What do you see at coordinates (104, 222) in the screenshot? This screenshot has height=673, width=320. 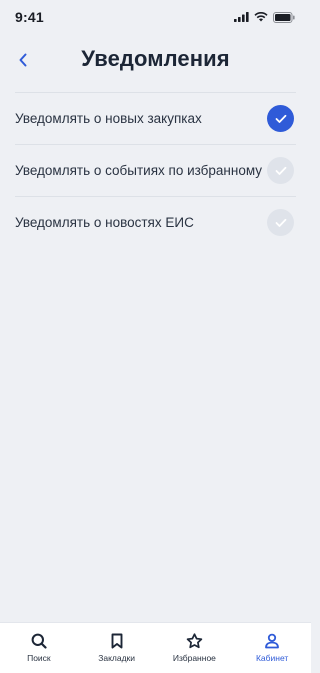 I see `setting-label: Уведомлять о новостях ЕИС` at bounding box center [104, 222].